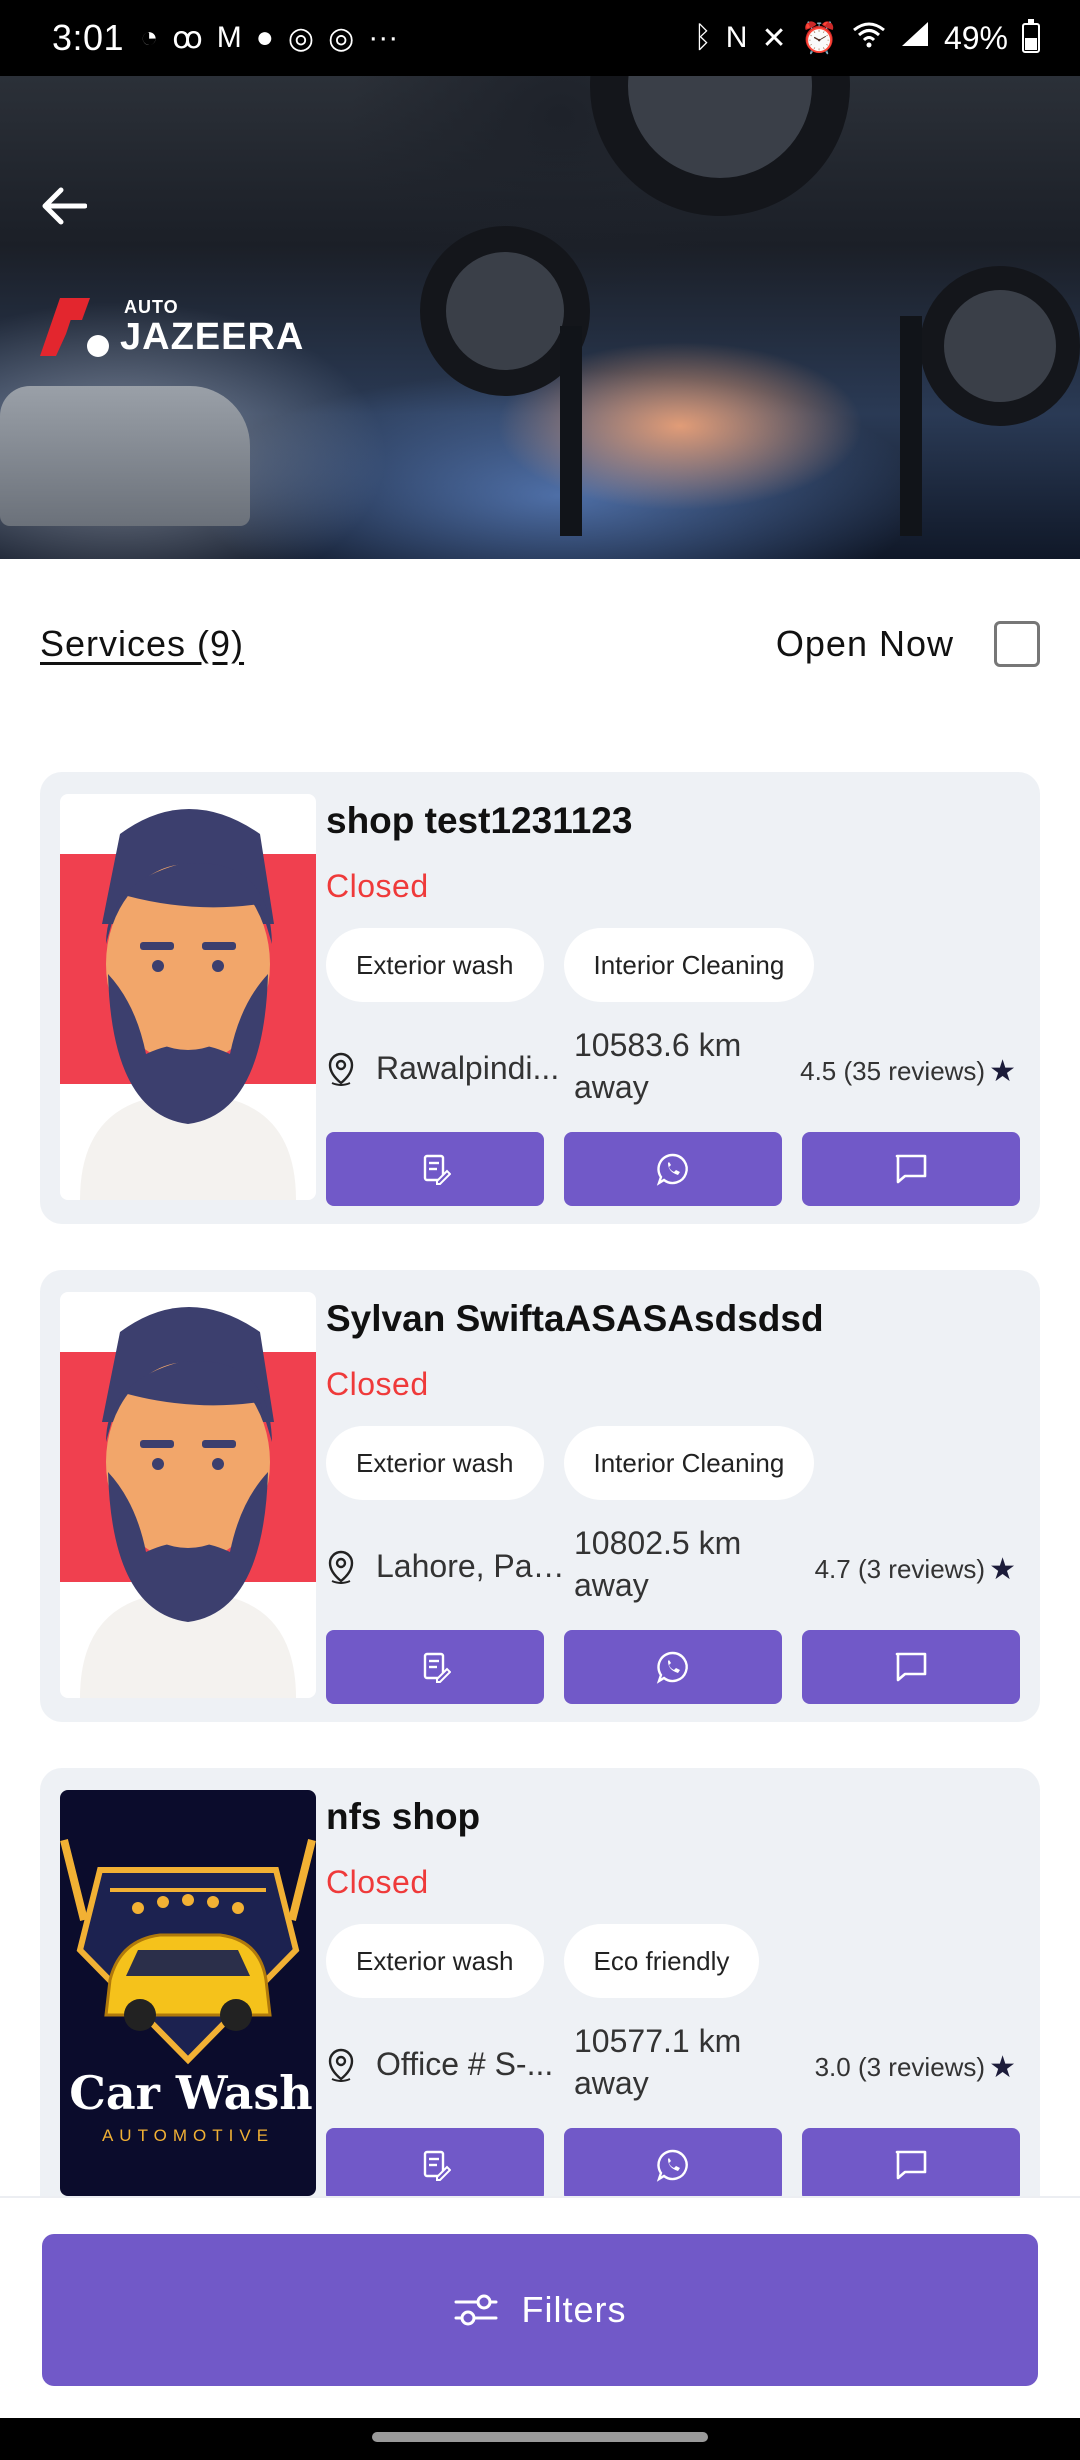 Image resolution: width=1080 pixels, height=2460 pixels. What do you see at coordinates (191, 2093) in the screenshot?
I see `car-wash-logo-text: Car Wash` at bounding box center [191, 2093].